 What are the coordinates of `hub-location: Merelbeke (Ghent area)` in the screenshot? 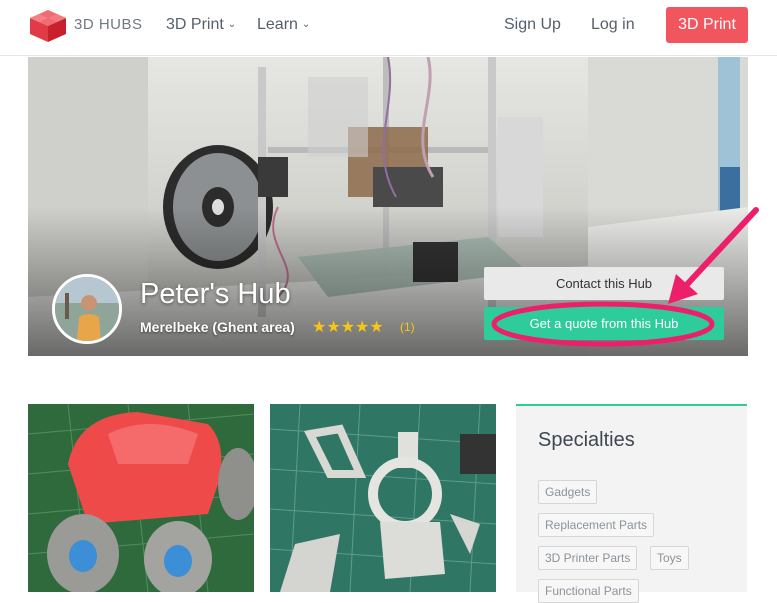 It's located at (217, 327).